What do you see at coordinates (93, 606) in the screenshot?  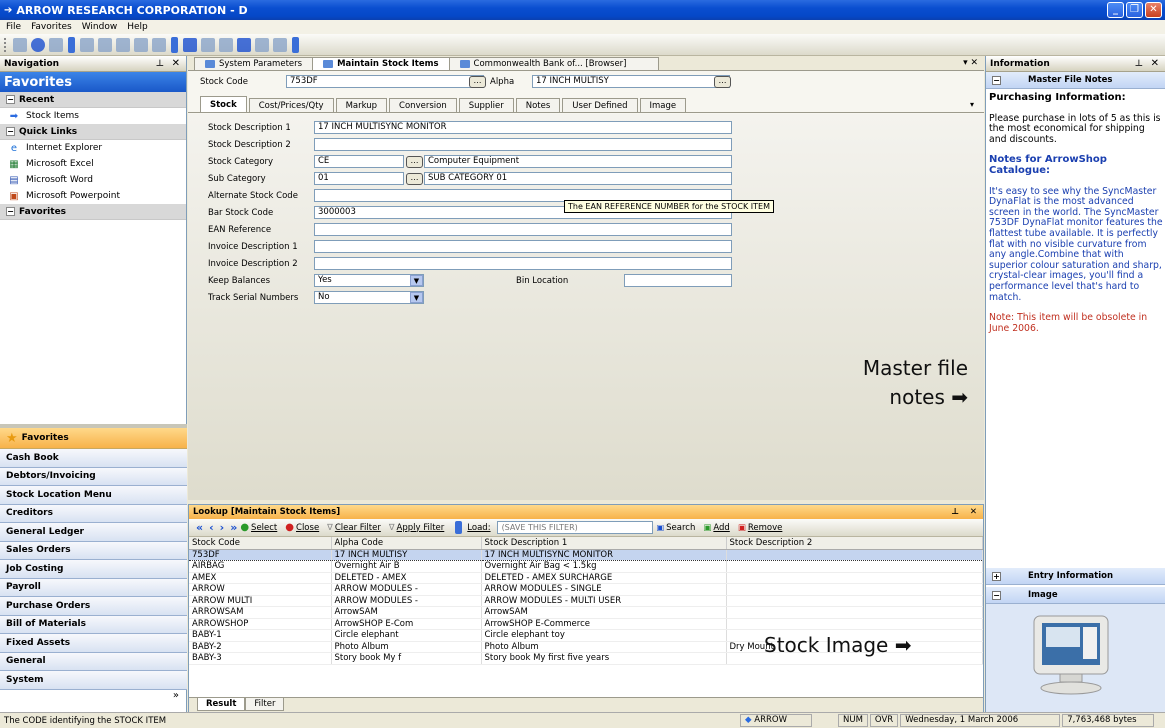 I see `module-purchase-orders: Purchase Orders` at bounding box center [93, 606].